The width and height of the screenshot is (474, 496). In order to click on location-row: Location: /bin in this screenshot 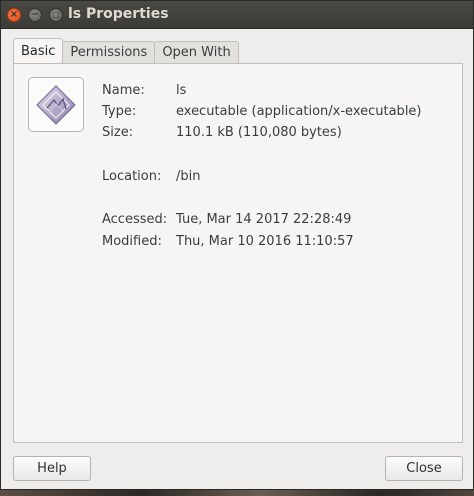, I will do `click(151, 176)`.